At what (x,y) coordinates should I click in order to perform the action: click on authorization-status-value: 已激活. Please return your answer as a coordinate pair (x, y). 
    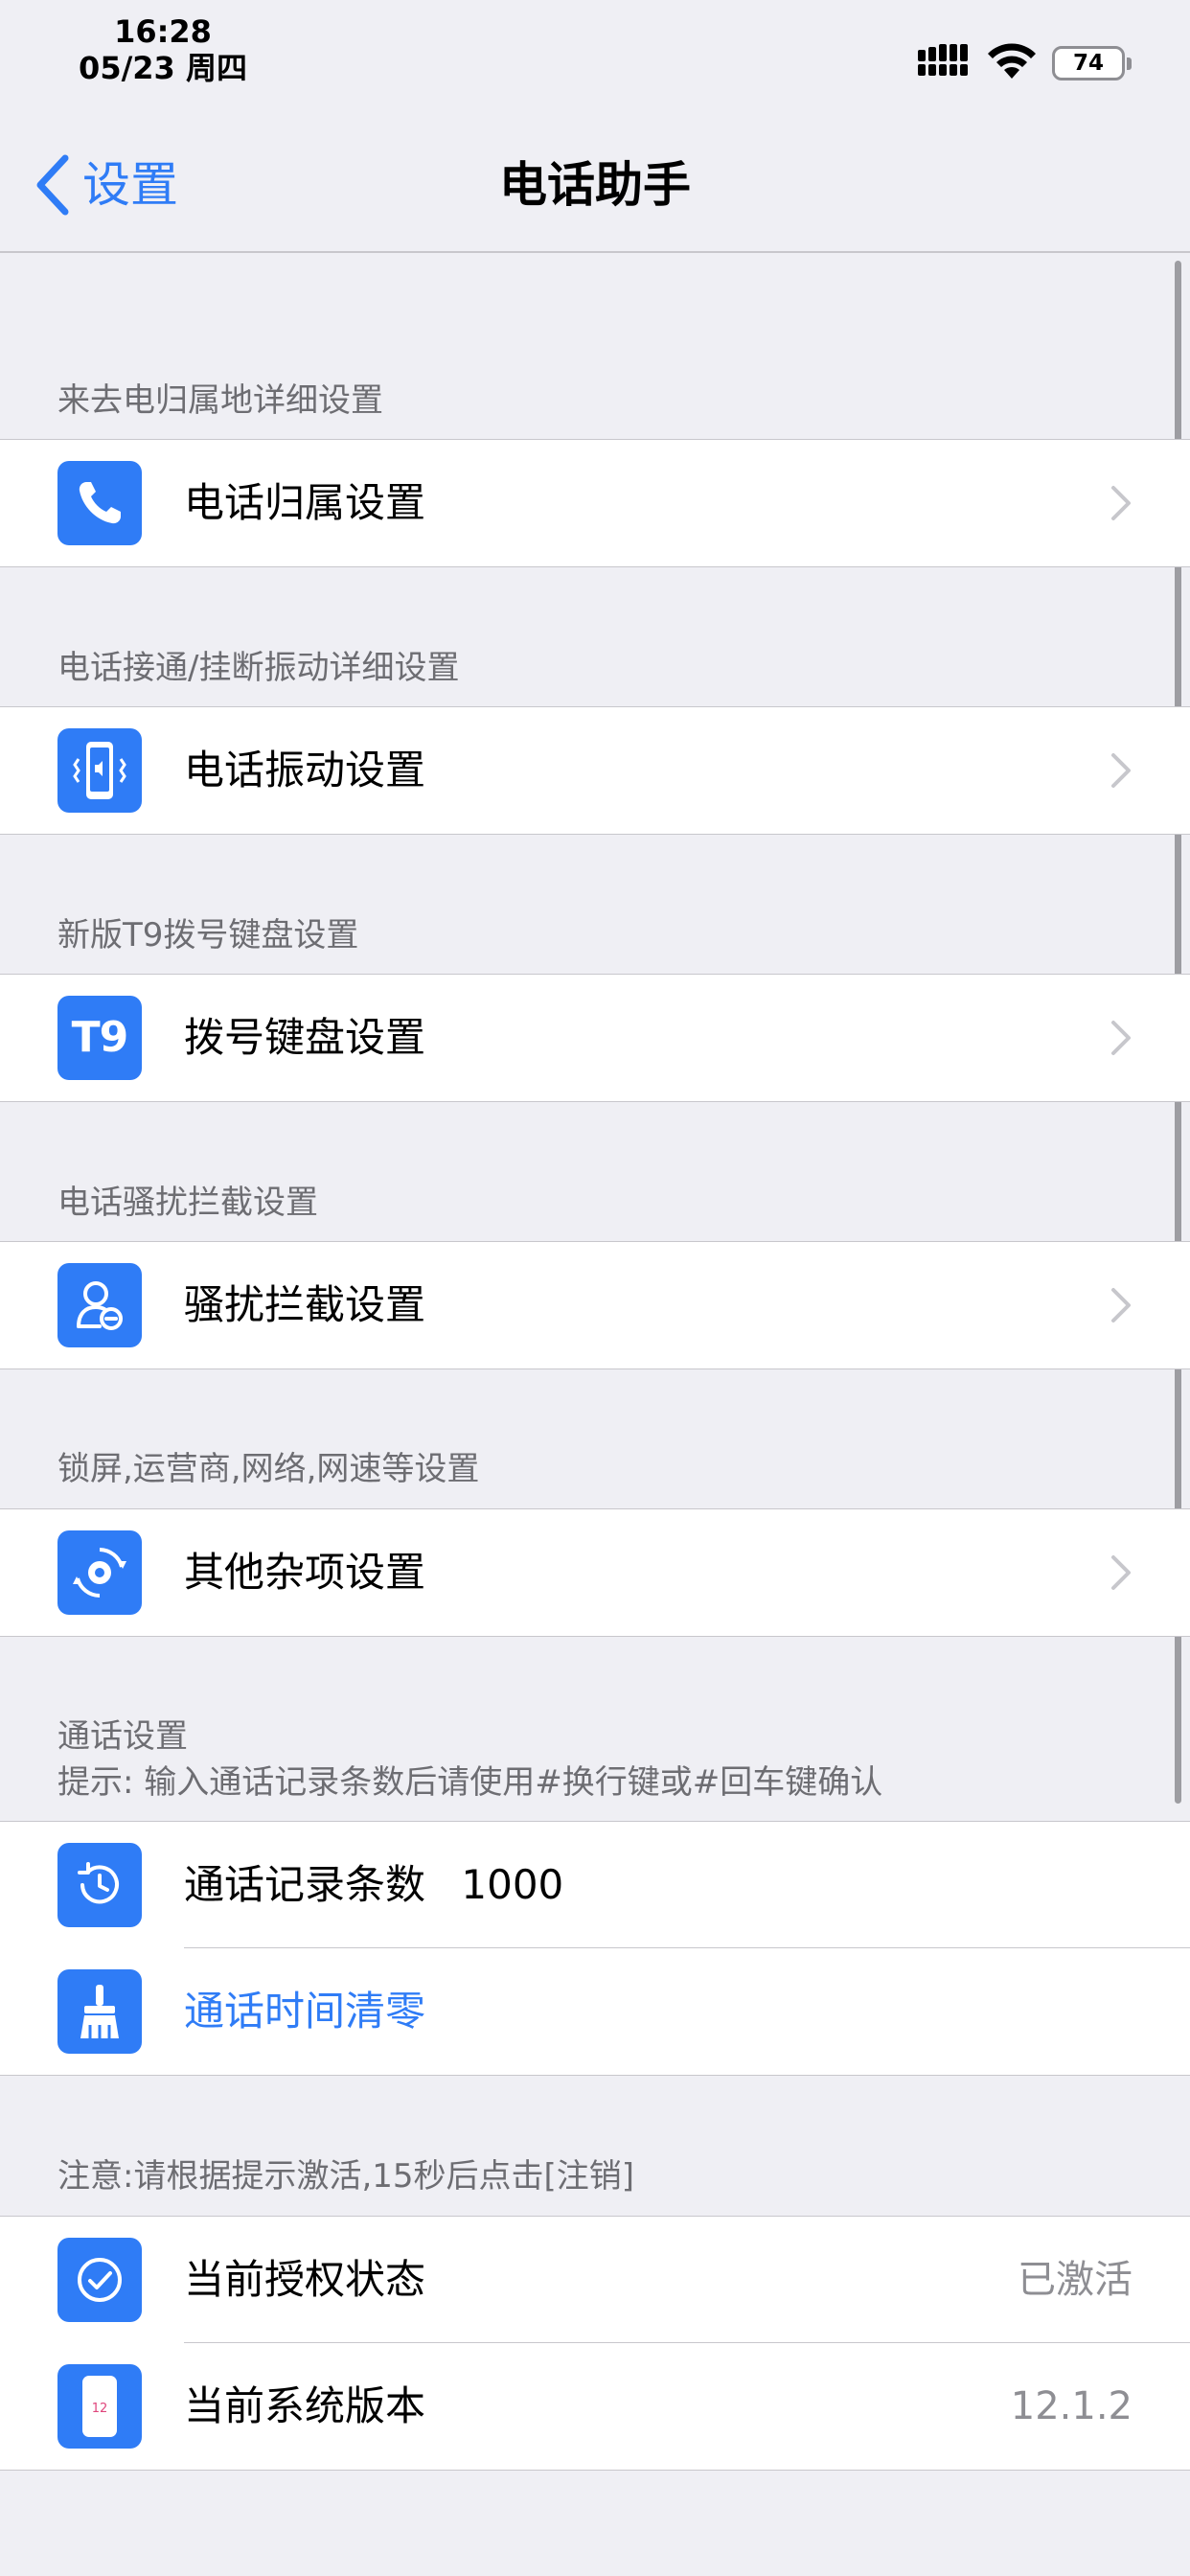
    Looking at the image, I should click on (1075, 2280).